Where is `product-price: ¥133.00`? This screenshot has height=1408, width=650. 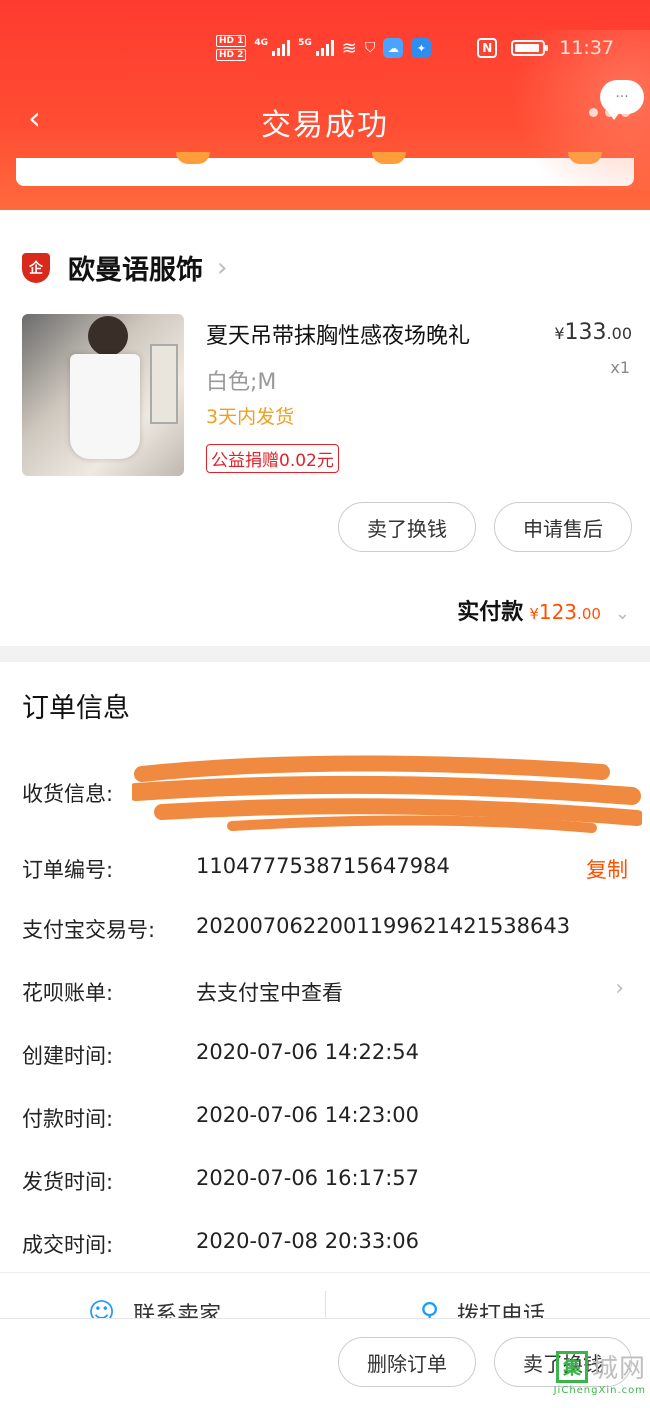 product-price: ¥133.00 is located at coordinates (593, 332).